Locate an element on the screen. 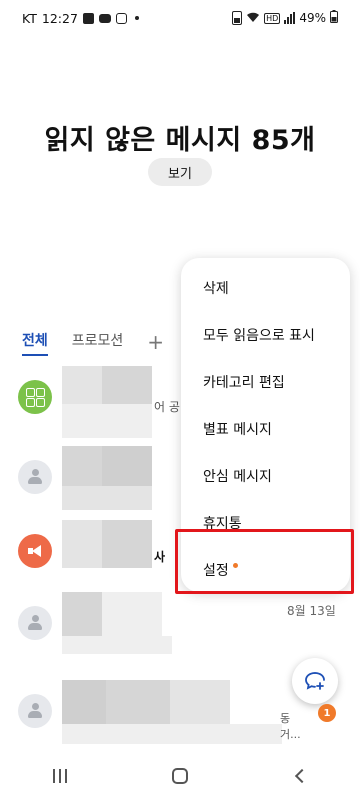 The width and height of the screenshot is (360, 800). tab-promotion: 프로모션 is located at coordinates (98, 342).